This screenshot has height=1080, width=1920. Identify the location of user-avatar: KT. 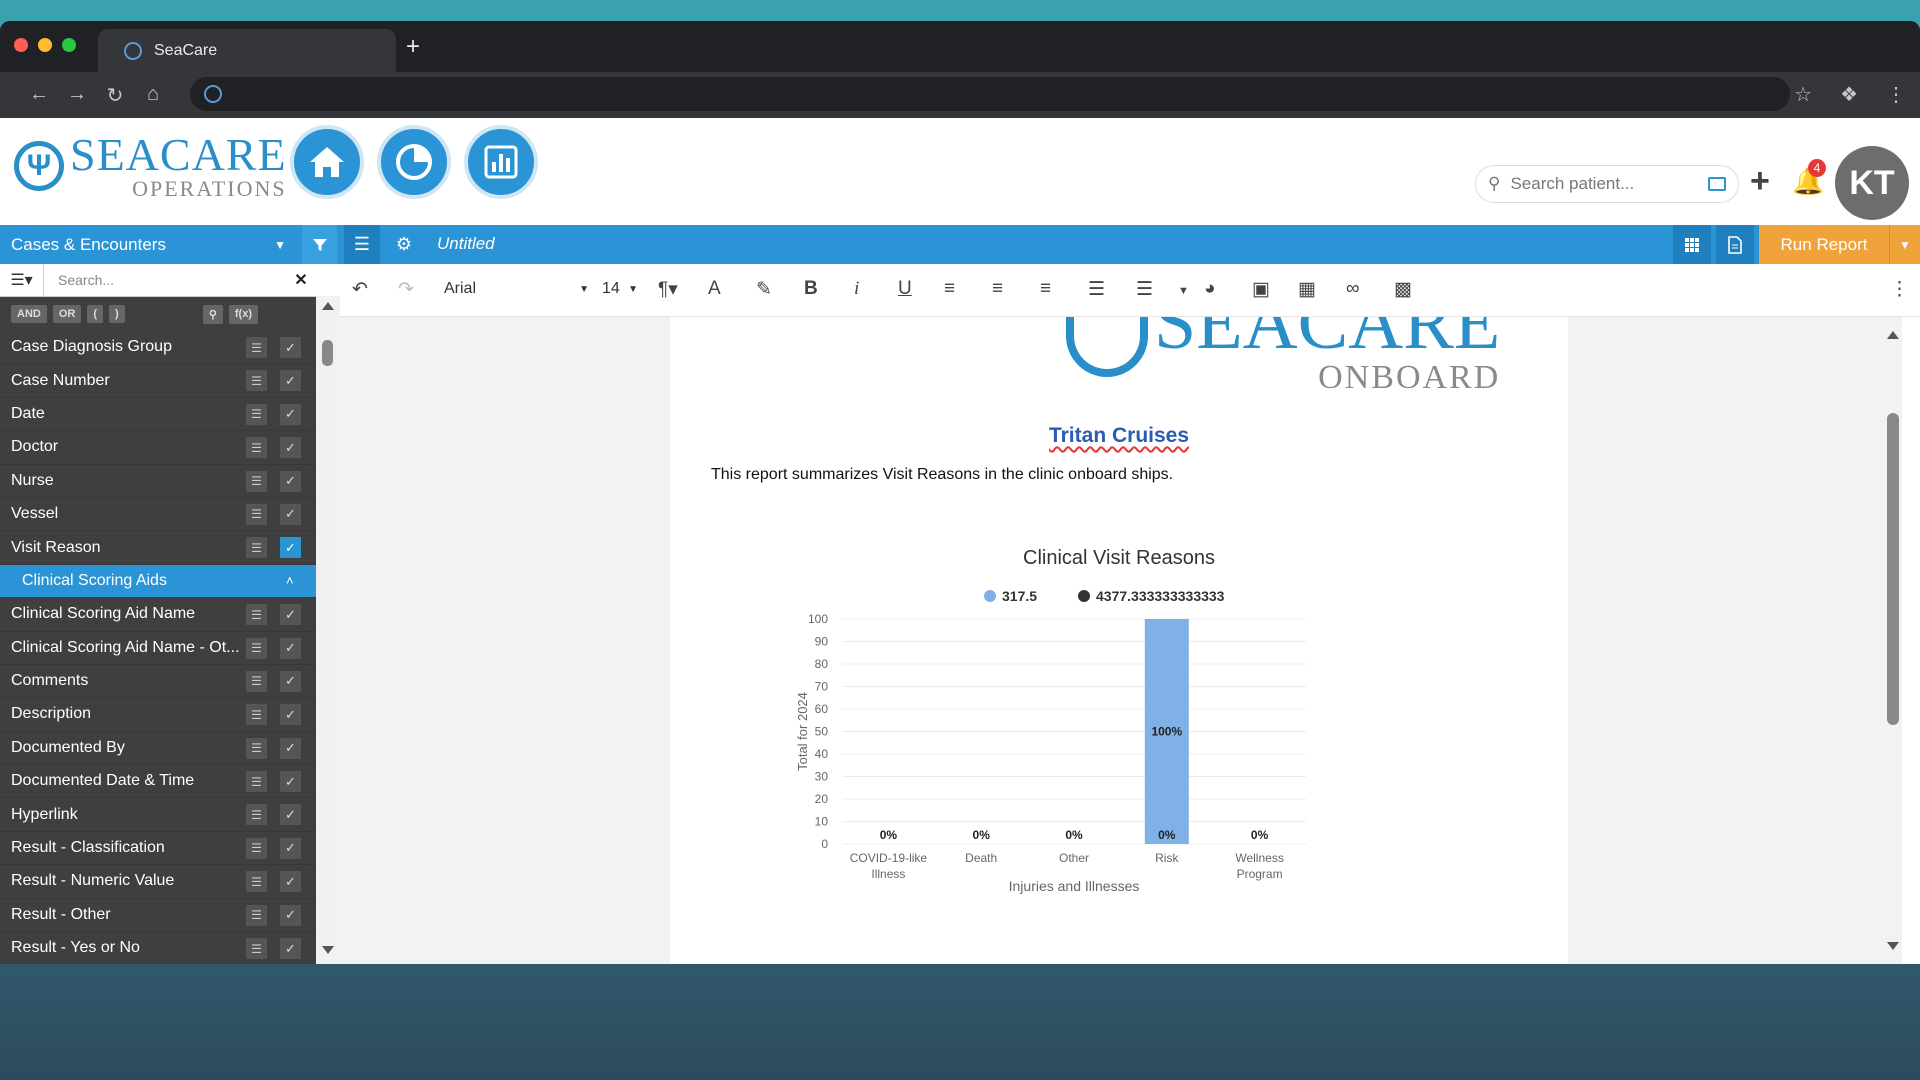
(1872, 183).